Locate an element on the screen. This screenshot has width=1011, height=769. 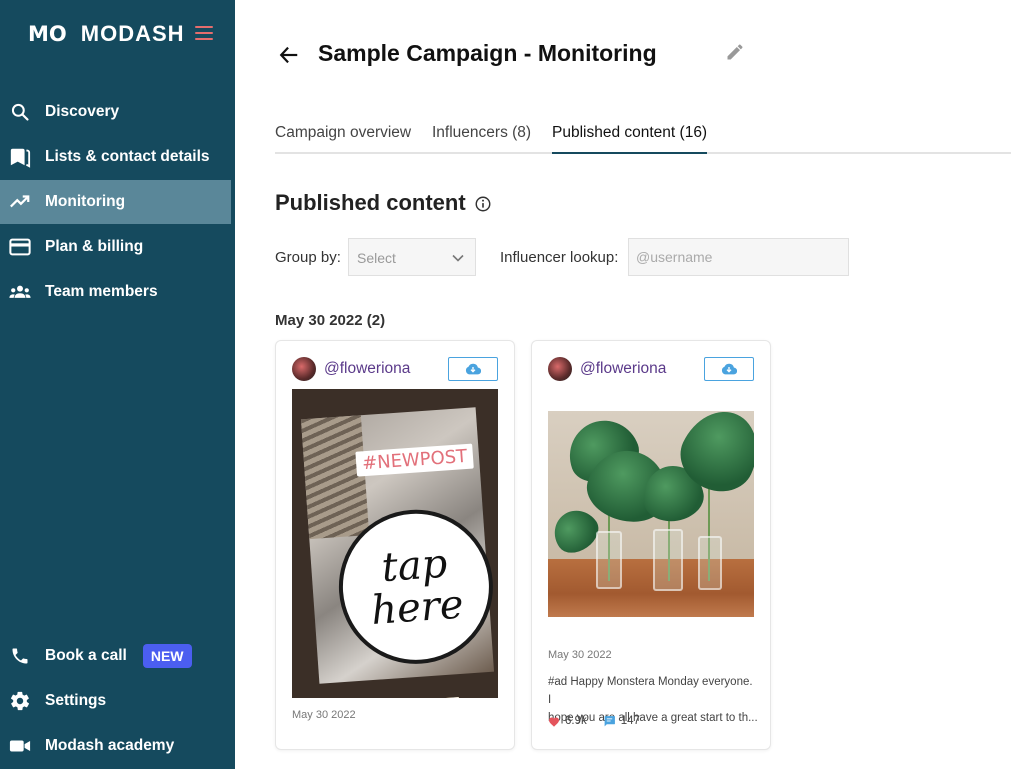
group-by-select: Select is located at coordinates (412, 257).